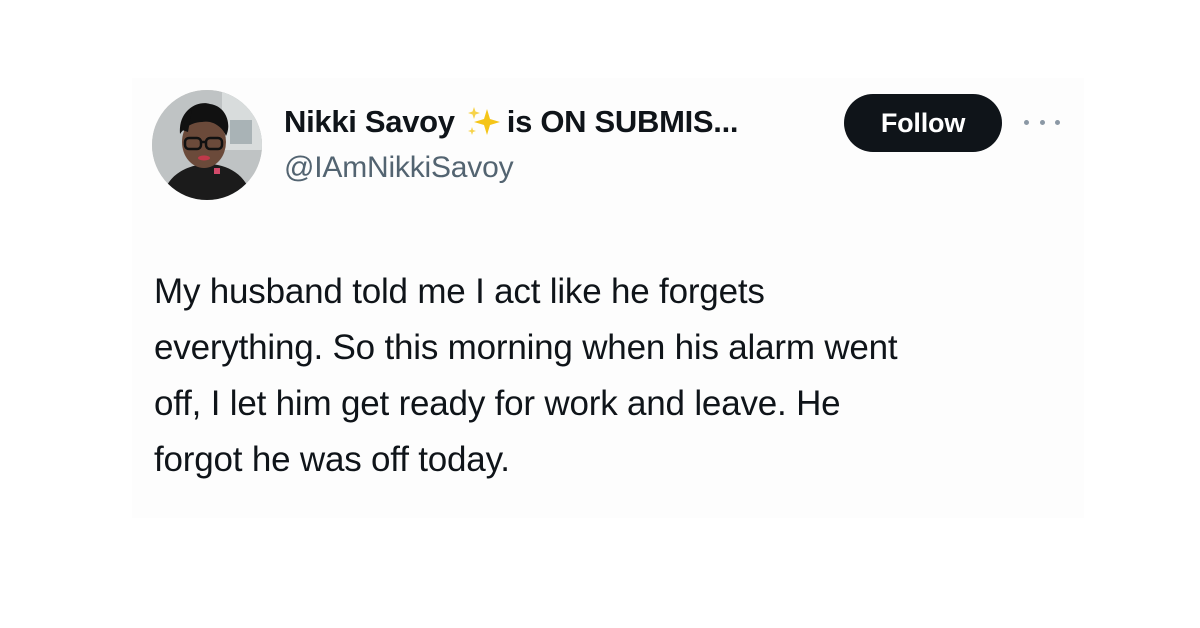 The image size is (1200, 628). Describe the element at coordinates (923, 123) in the screenshot. I see `follow-button: Follow` at that location.